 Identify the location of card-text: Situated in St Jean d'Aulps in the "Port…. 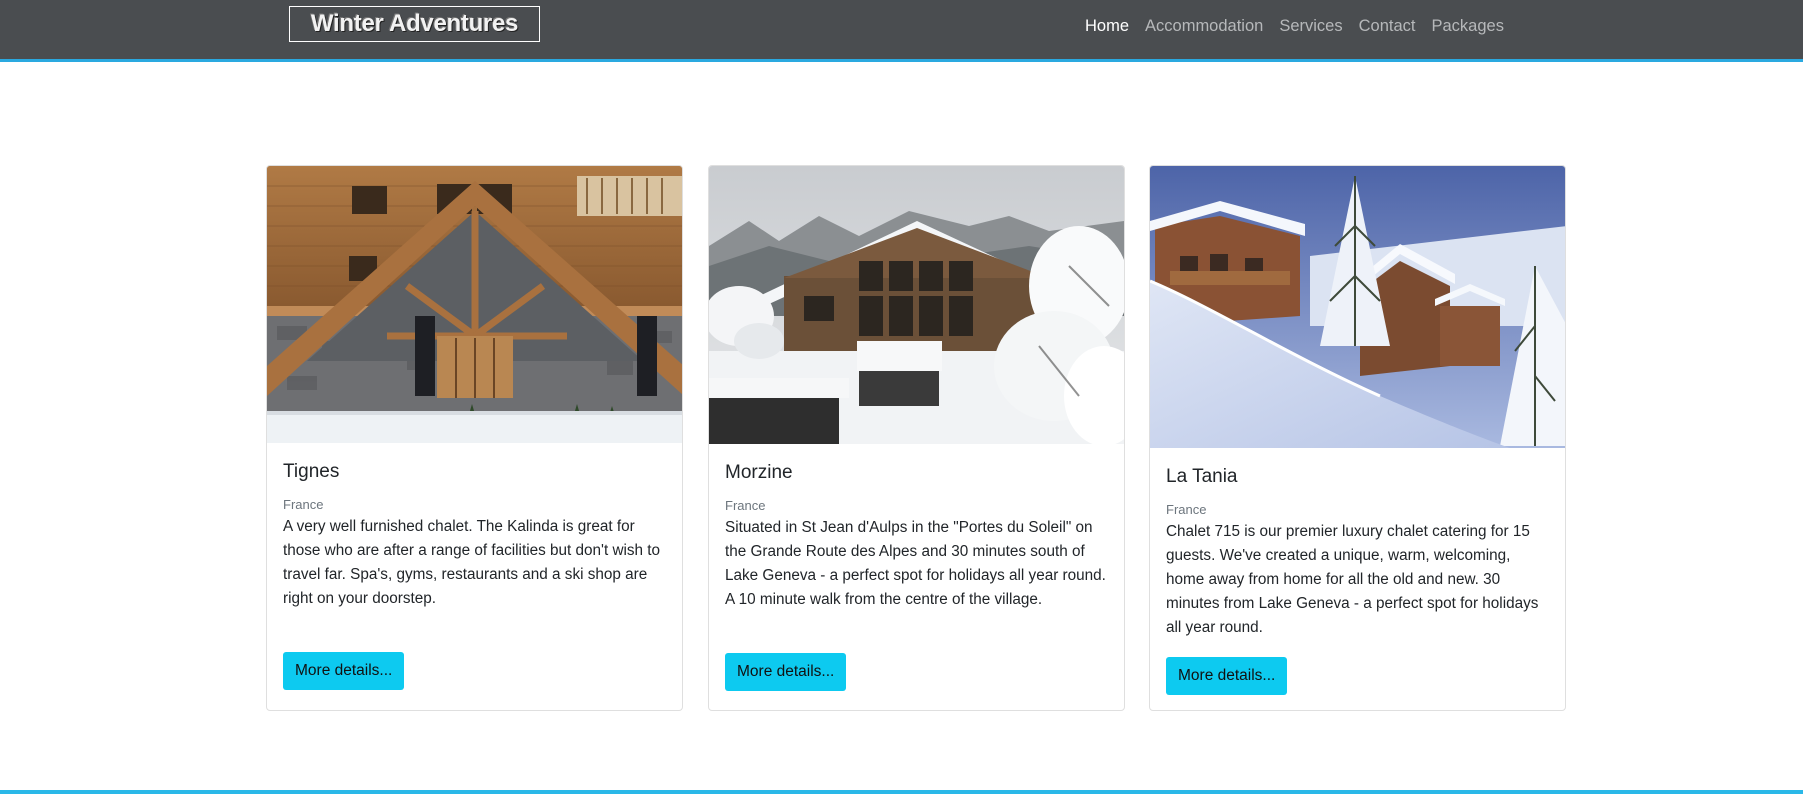
(915, 563).